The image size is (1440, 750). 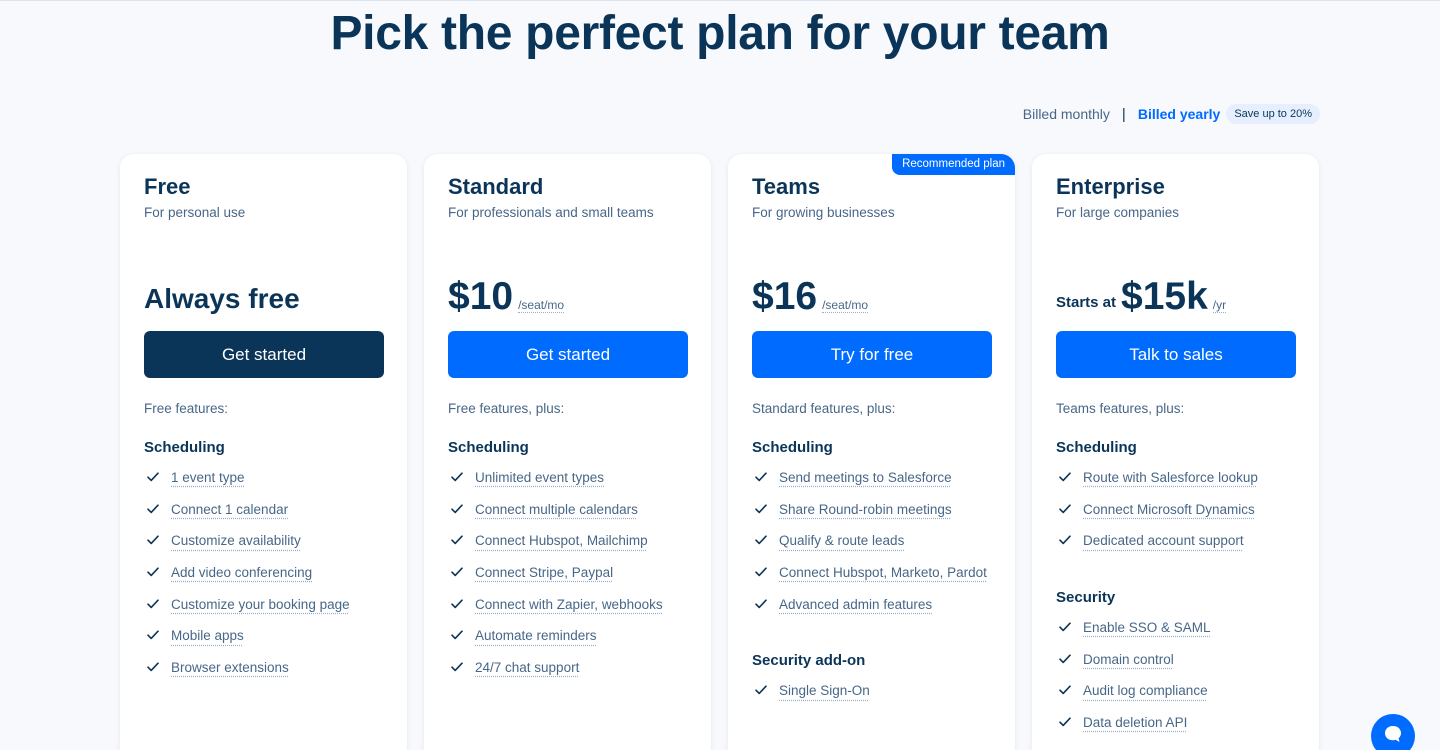 What do you see at coordinates (561, 540) in the screenshot?
I see `feature-label: Connect Hubspot, Mailchimp` at bounding box center [561, 540].